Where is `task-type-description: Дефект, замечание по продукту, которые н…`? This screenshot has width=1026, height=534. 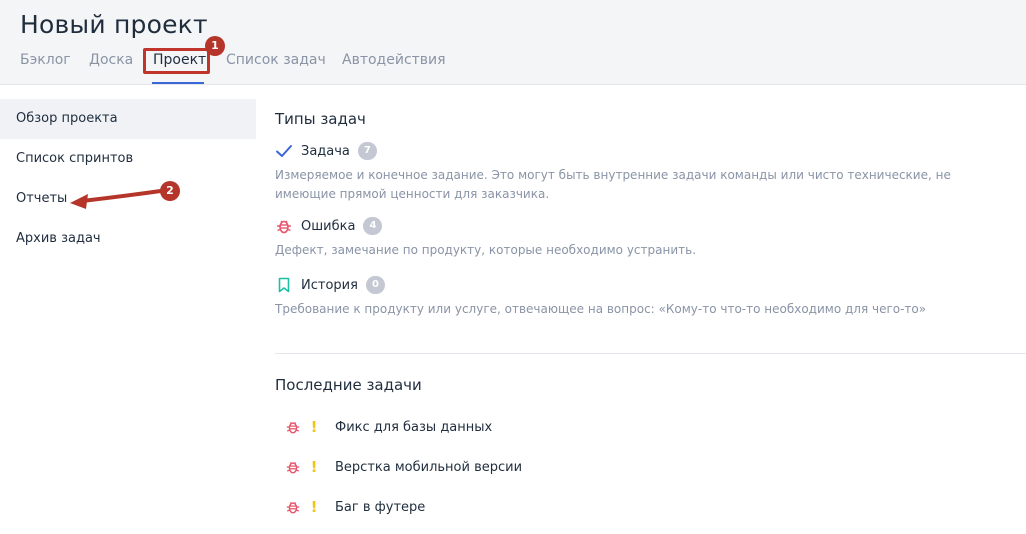
task-type-description: Дефект, замечание по продукту, которые н… is located at coordinates (486, 250).